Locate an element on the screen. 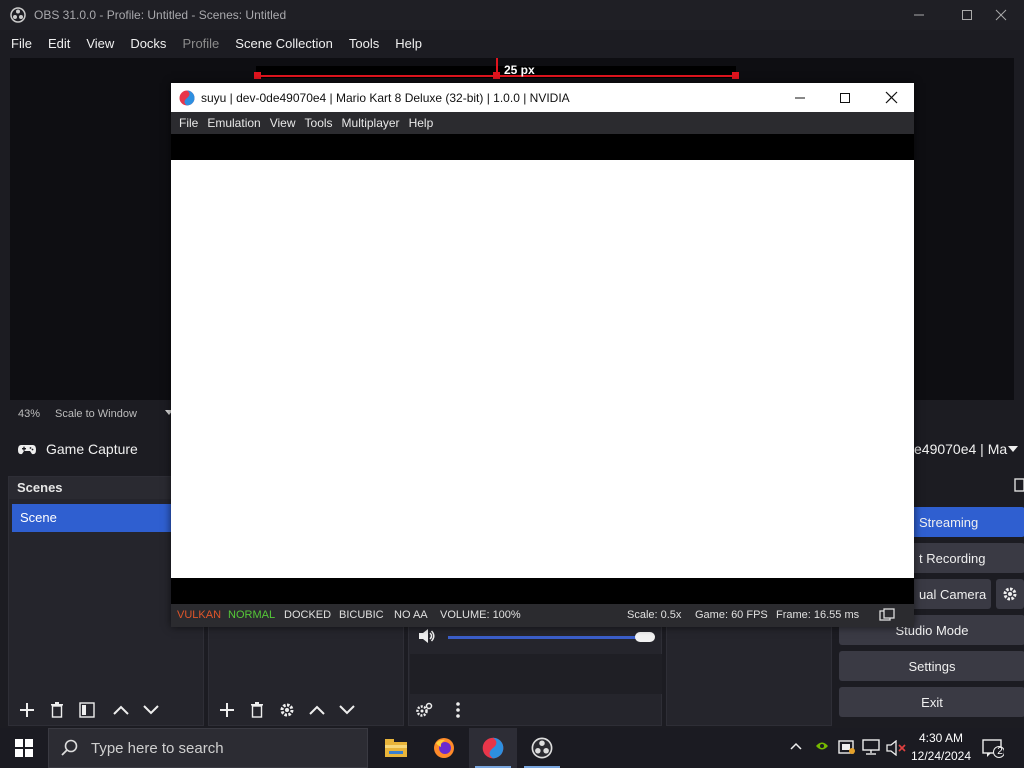  nvidia-tray-icon is located at coordinates (822, 746).